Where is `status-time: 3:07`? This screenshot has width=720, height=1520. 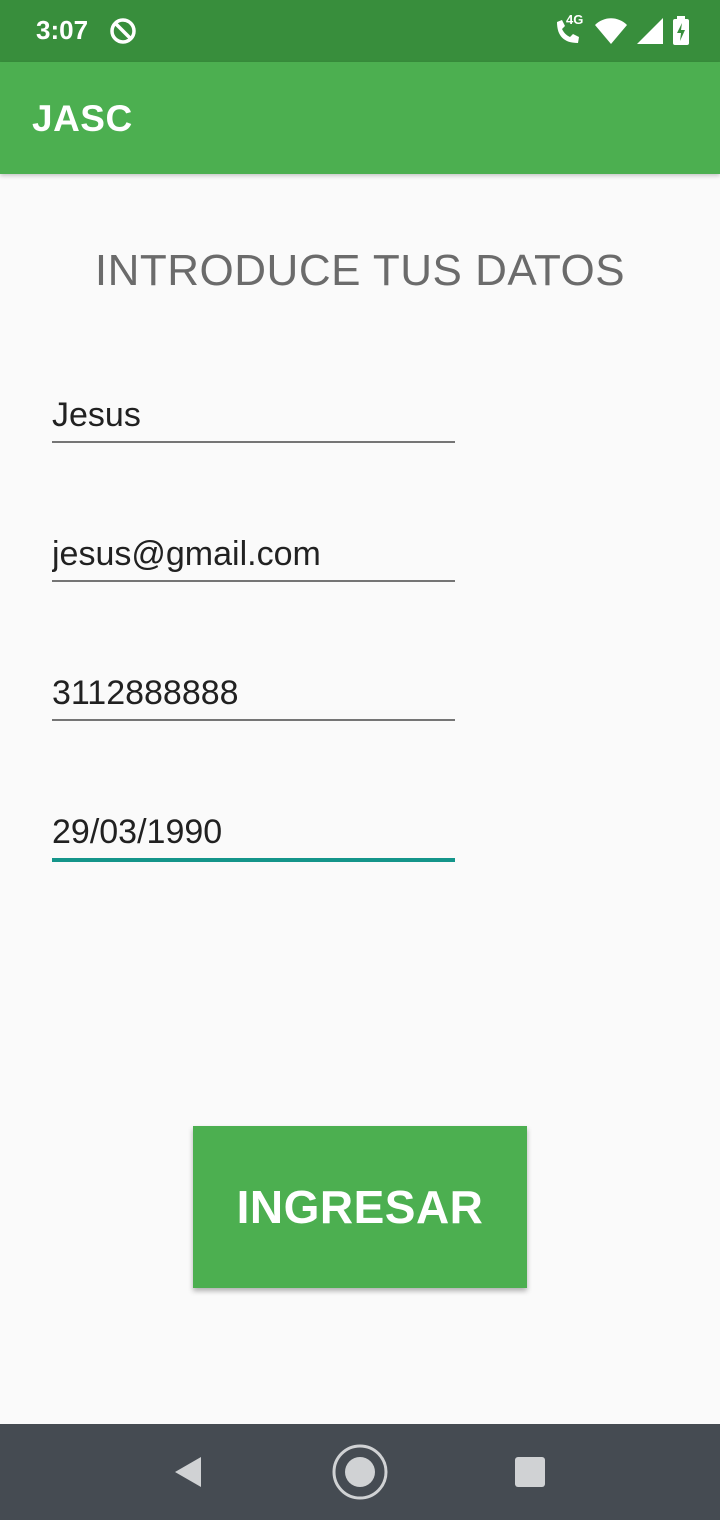 status-time: 3:07 is located at coordinates (62, 30).